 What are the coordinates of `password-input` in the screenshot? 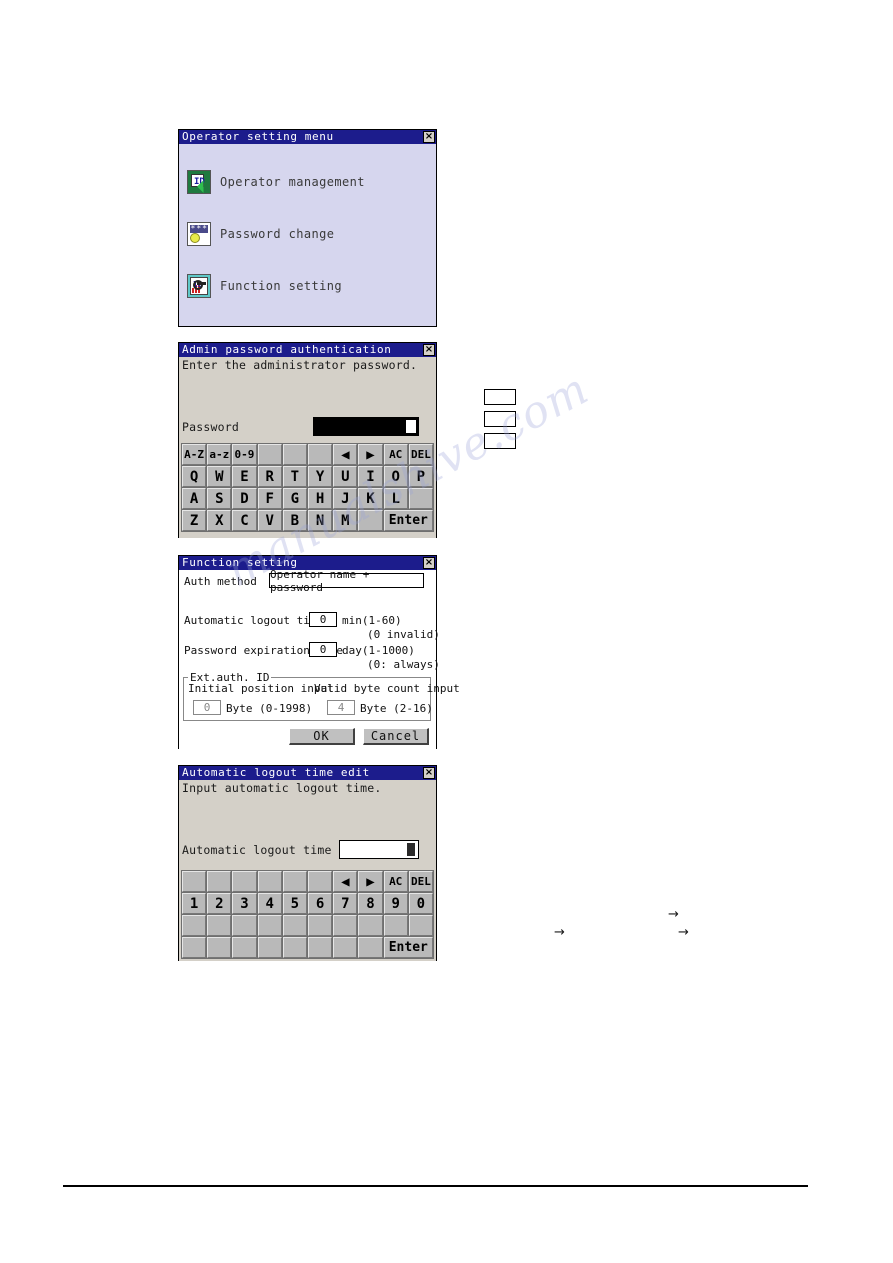 It's located at (366, 426).